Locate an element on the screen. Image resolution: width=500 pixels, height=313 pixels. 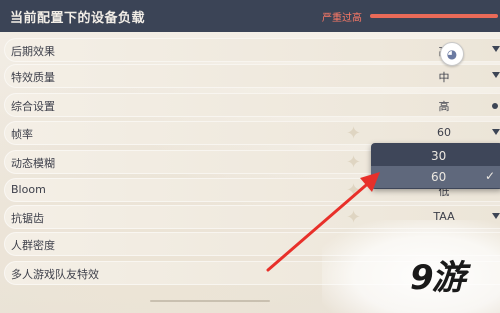
watermark-logo: 9游 is located at coordinates (438, 274).